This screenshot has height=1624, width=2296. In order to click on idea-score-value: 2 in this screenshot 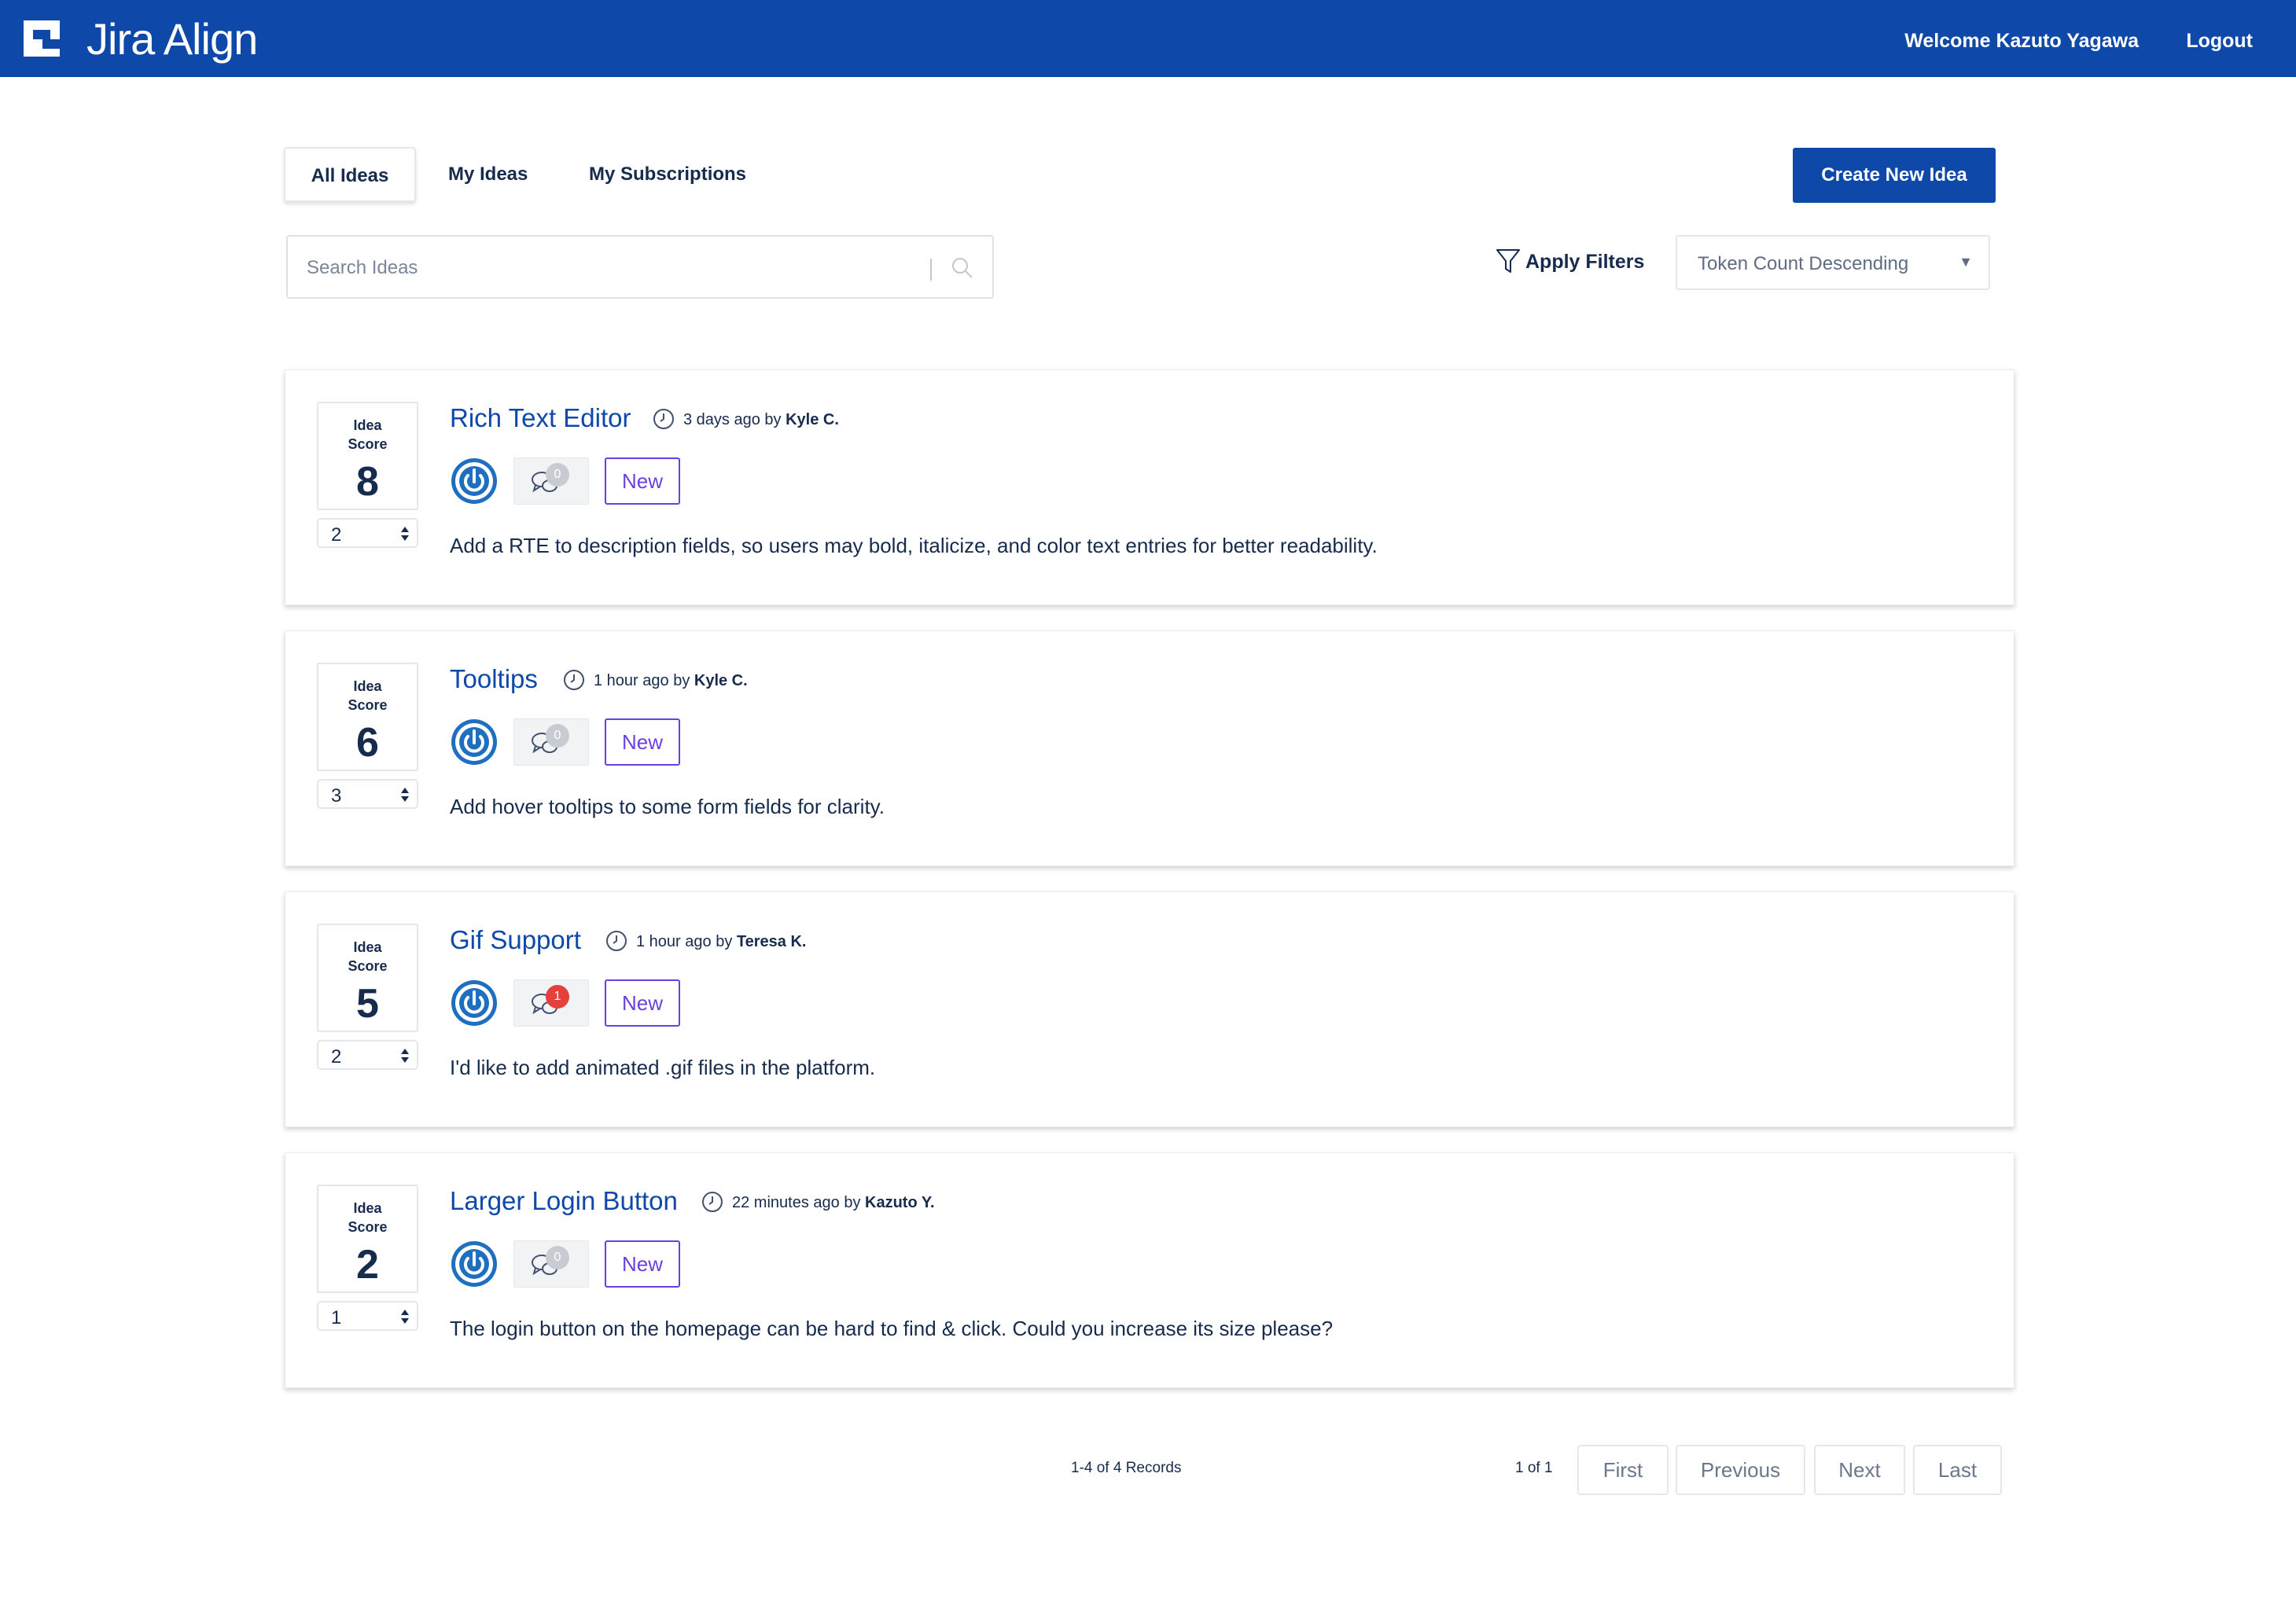, I will do `click(367, 1265)`.